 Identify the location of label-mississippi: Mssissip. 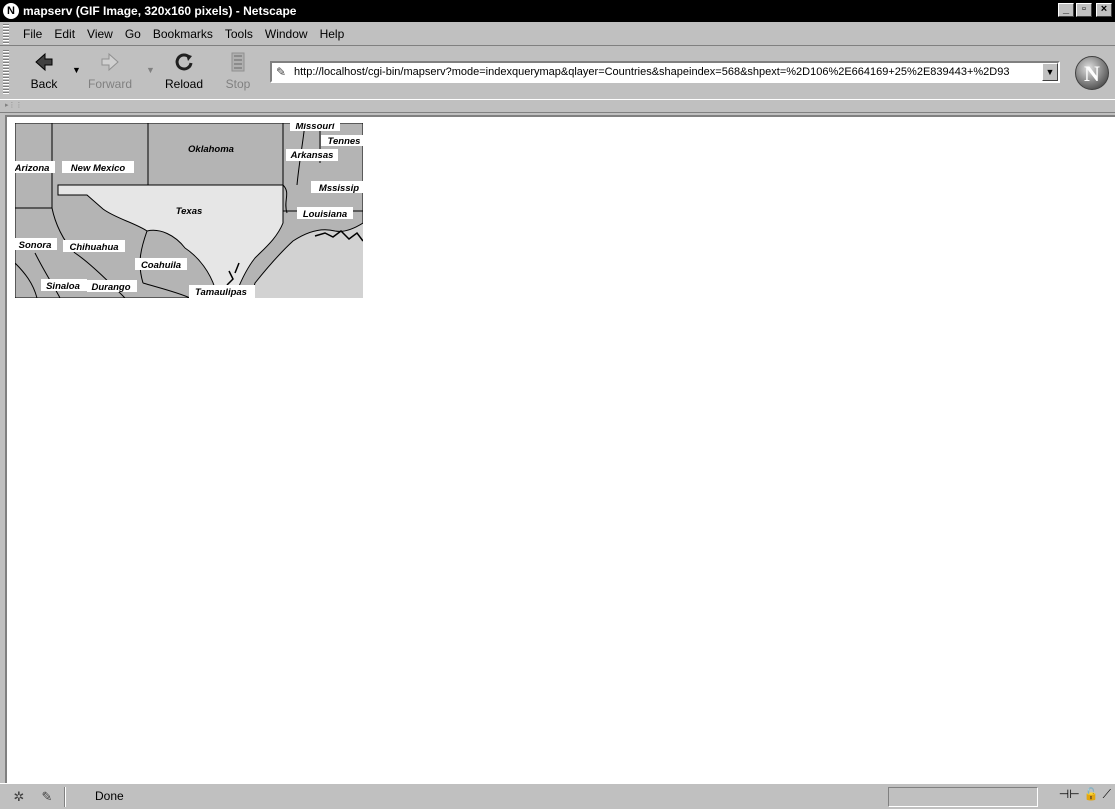
(337, 187).